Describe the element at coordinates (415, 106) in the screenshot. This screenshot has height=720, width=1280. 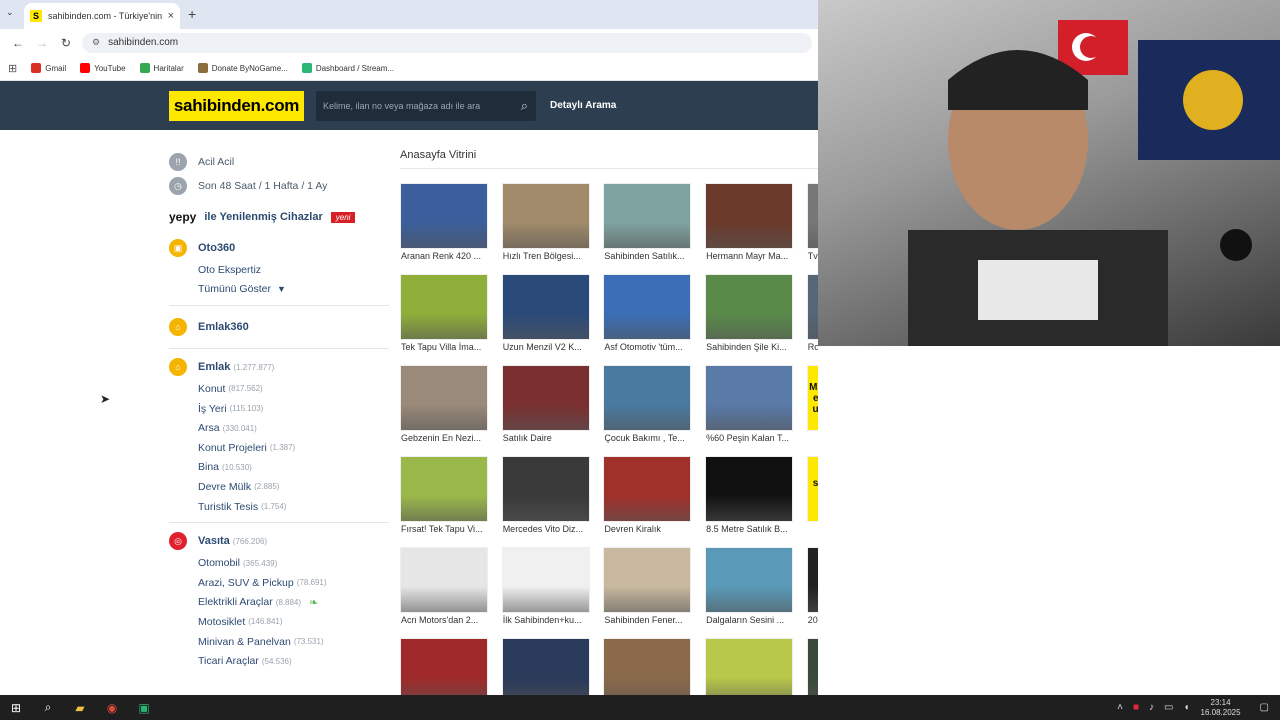
I see `search-input` at that location.